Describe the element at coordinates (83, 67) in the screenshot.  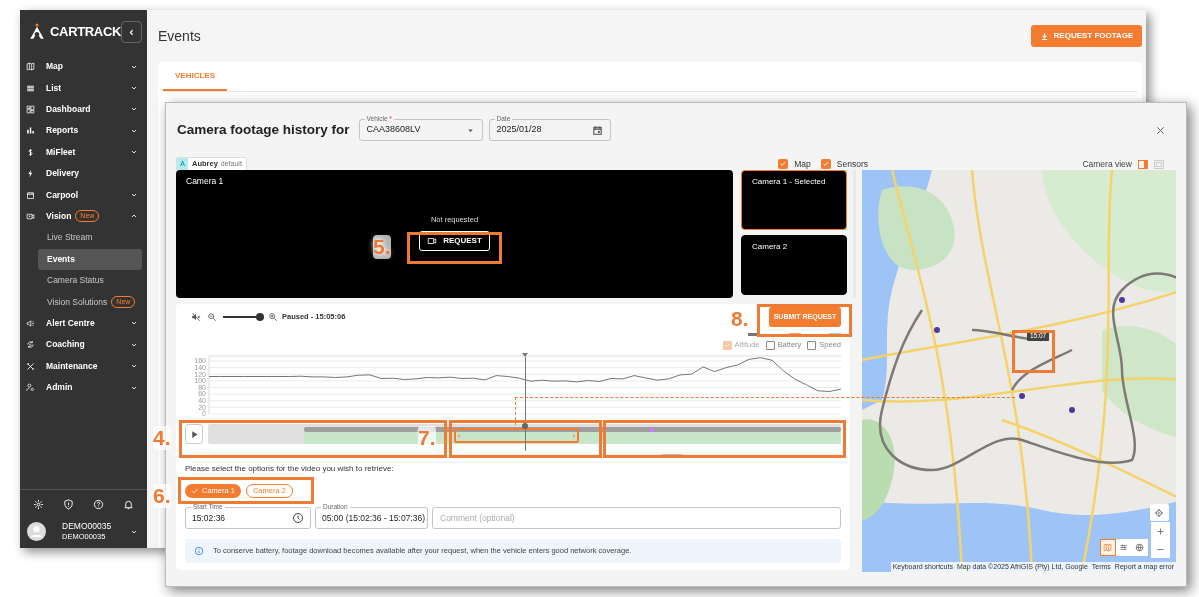
I see `sidebar-item: Map` at that location.